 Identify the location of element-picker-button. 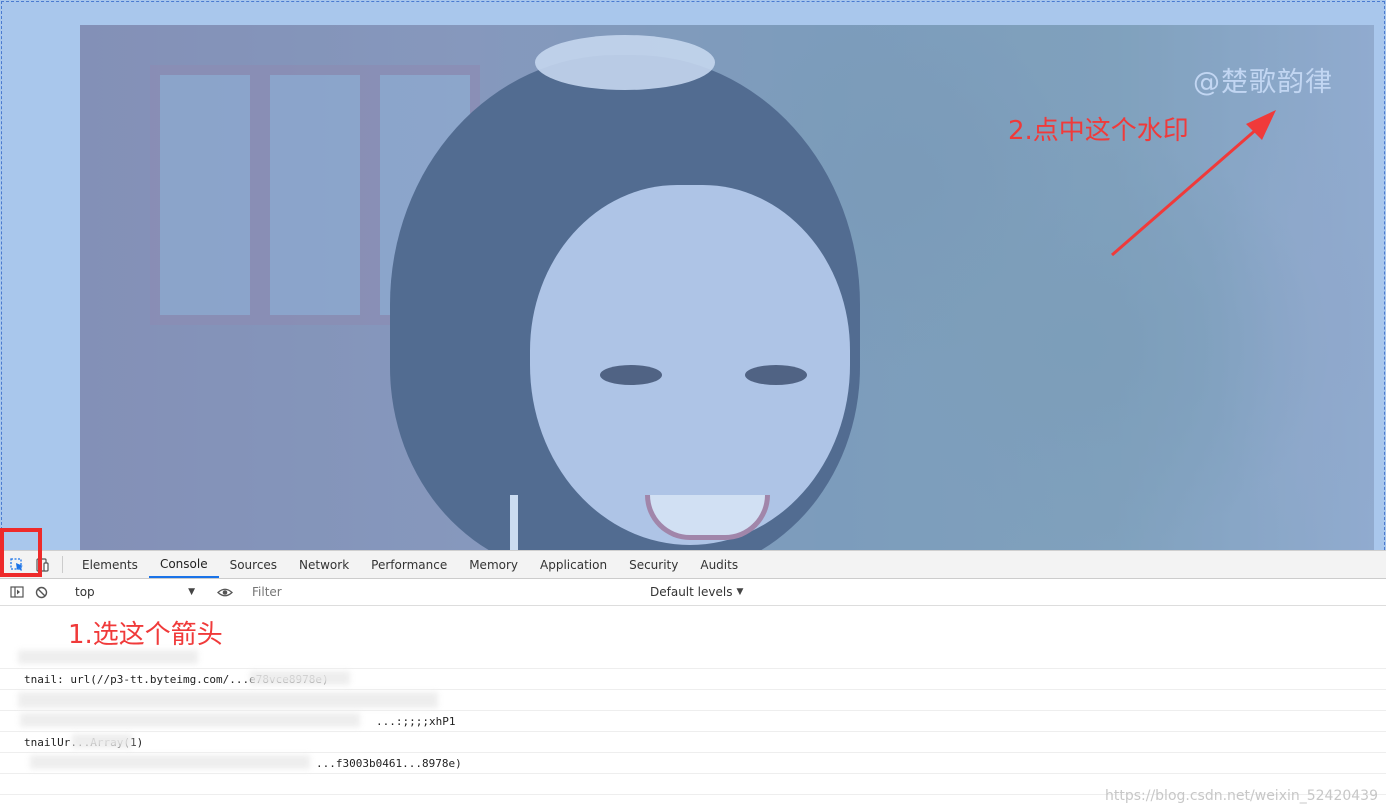
(16, 564).